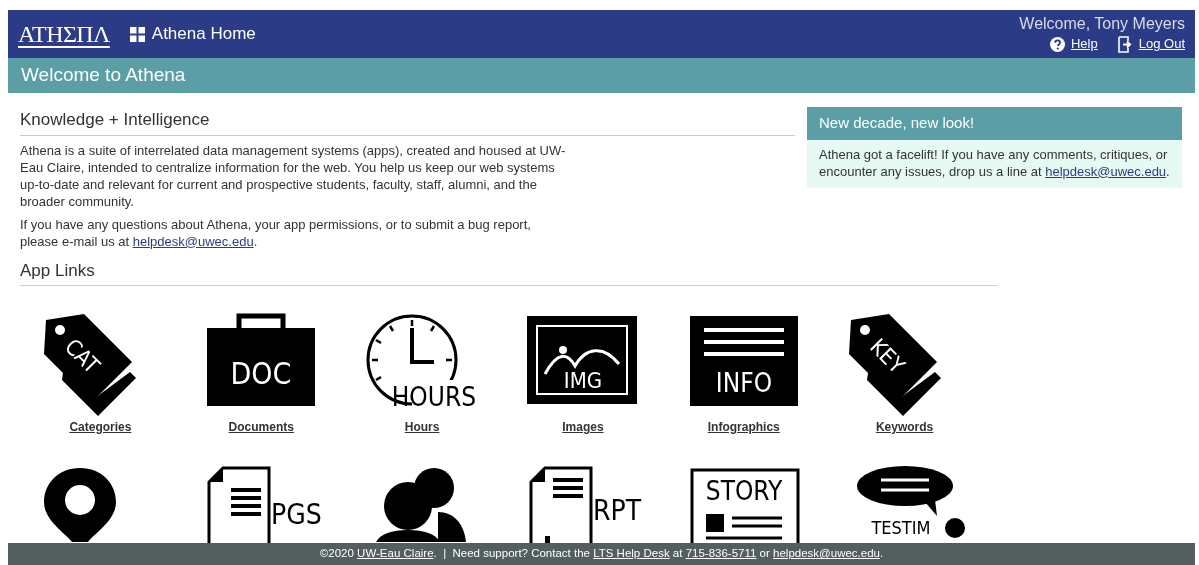 This screenshot has height=565, width=1199. What do you see at coordinates (261, 427) in the screenshot?
I see `app-link: Documents` at bounding box center [261, 427].